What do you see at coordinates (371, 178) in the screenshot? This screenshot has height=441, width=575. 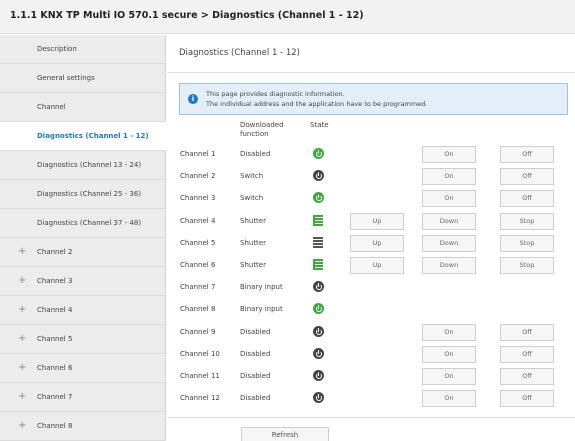 I see `table-row: Channel 2 Switch On Off` at bounding box center [371, 178].